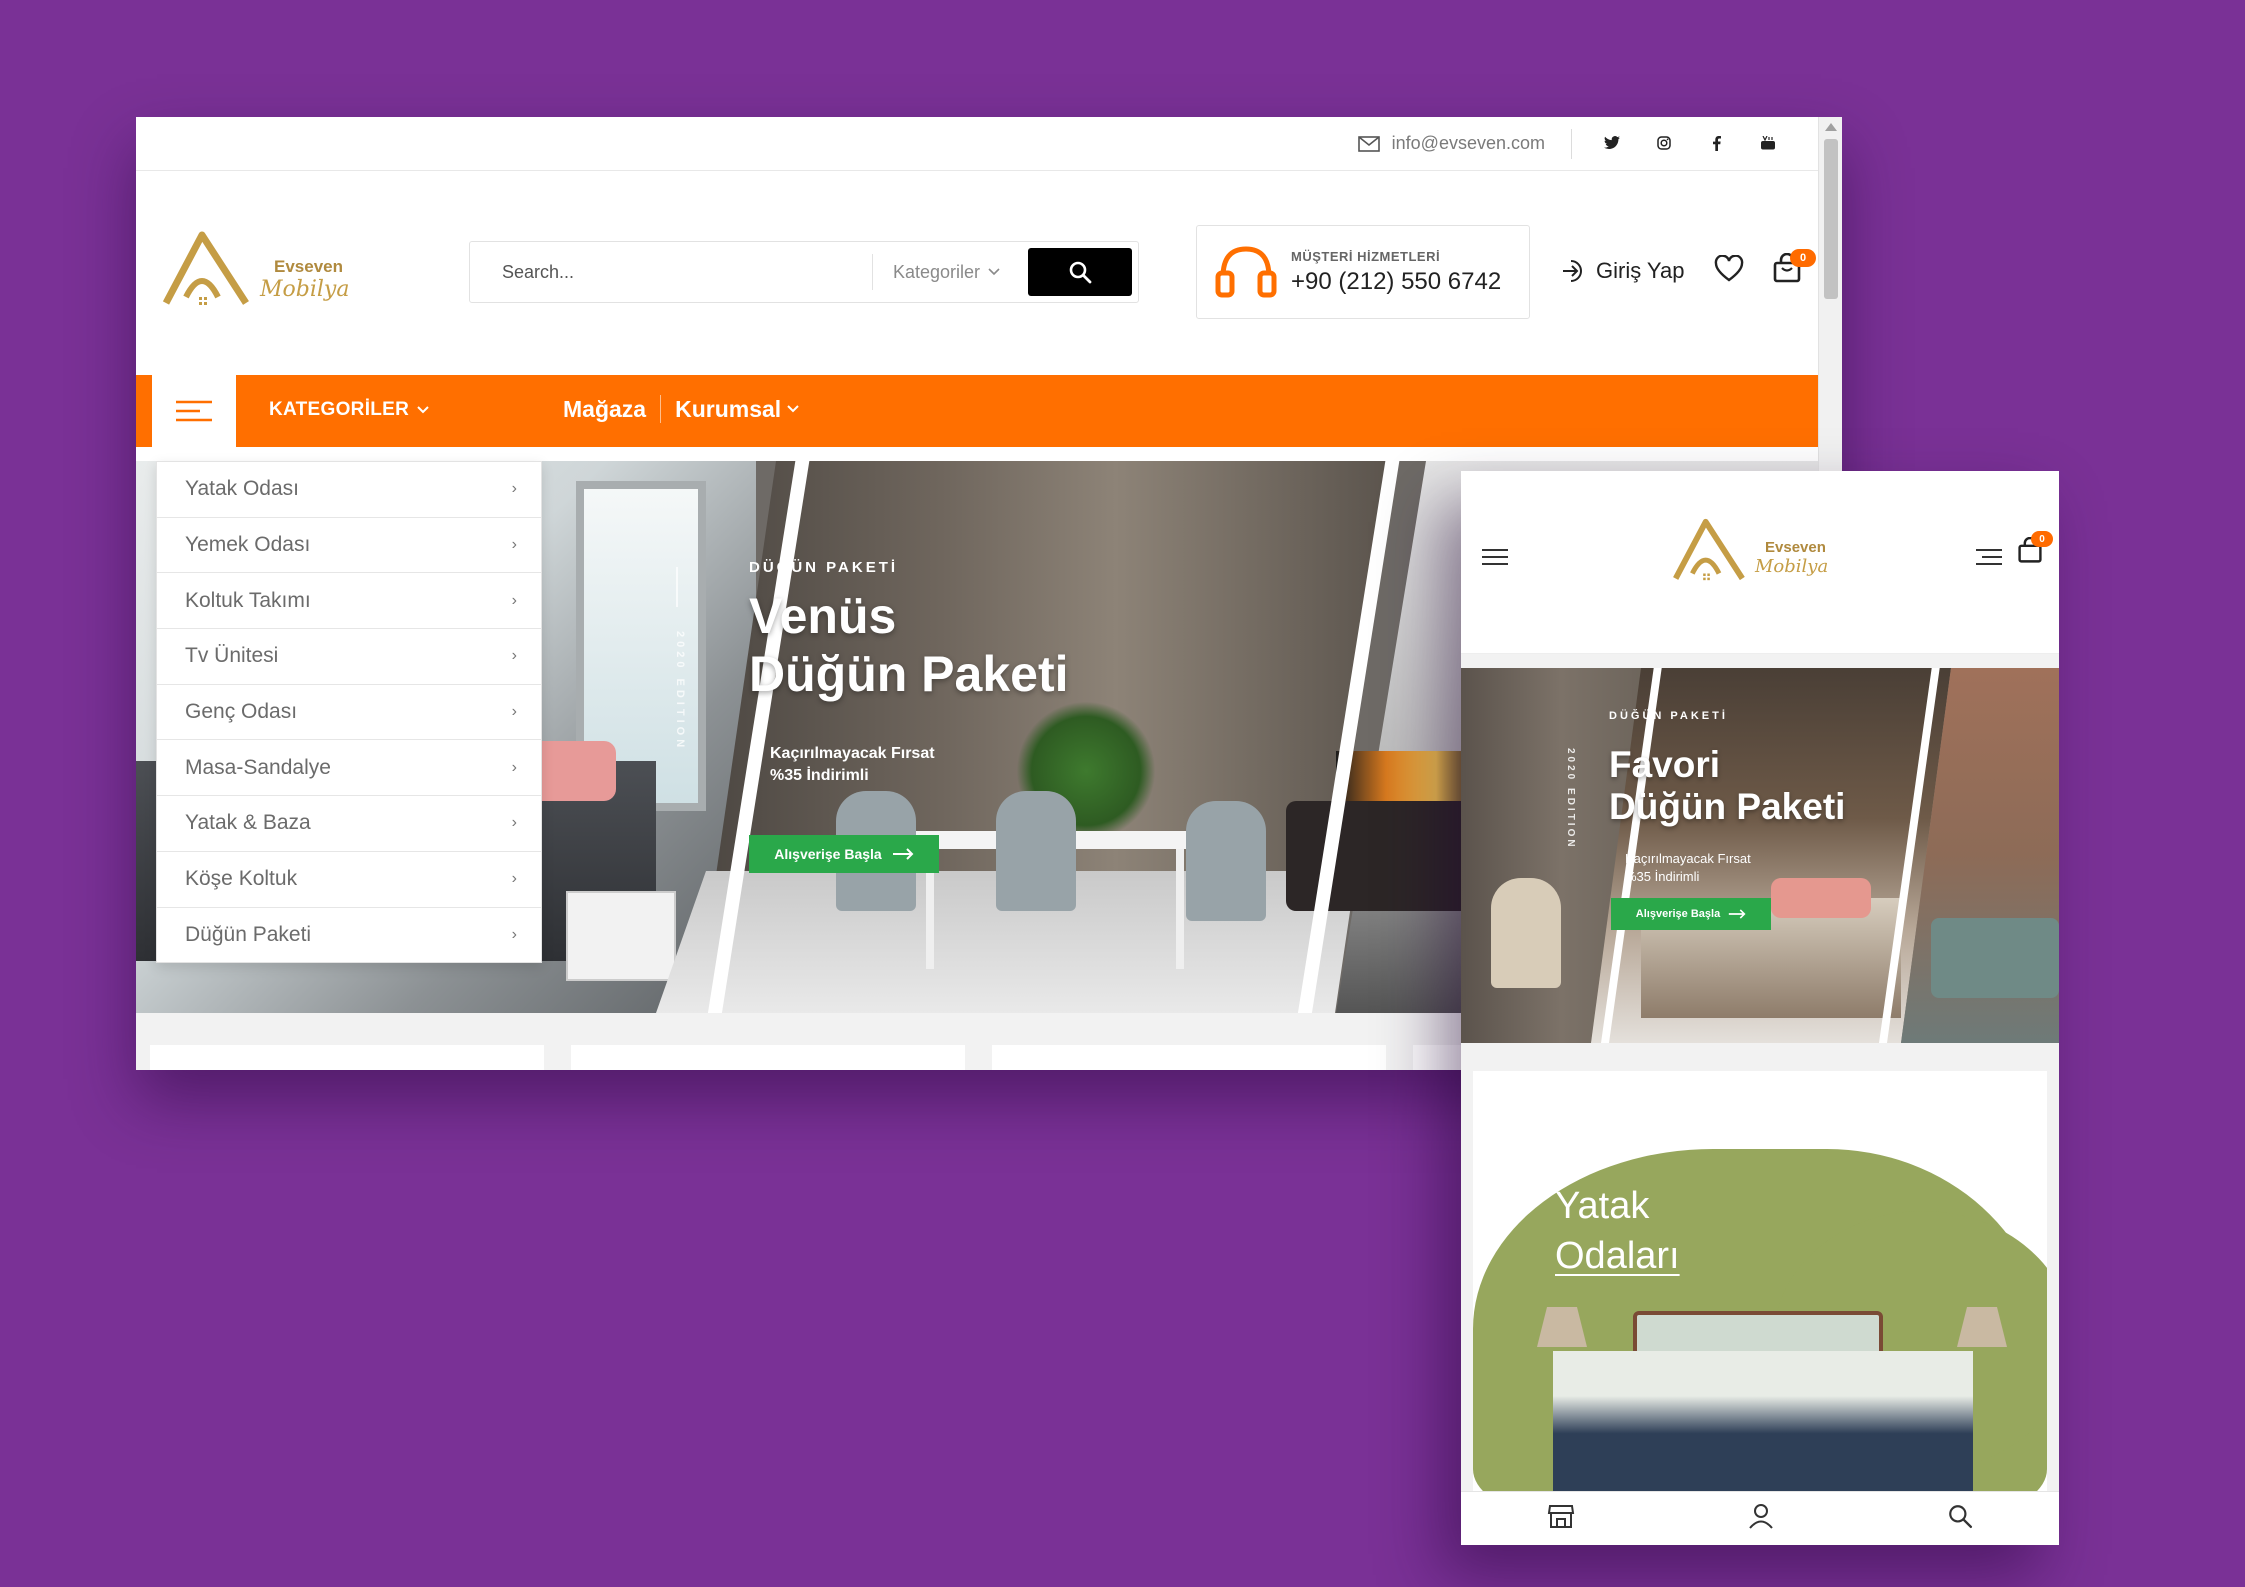 The image size is (2245, 1587). What do you see at coordinates (242, 489) in the screenshot?
I see `category-item-label: Yatak Odası` at bounding box center [242, 489].